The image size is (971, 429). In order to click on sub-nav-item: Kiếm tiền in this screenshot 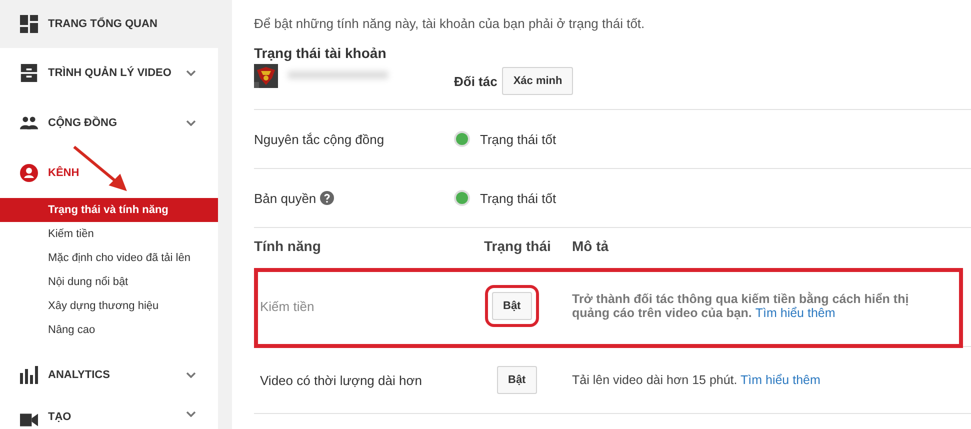, I will do `click(109, 234)`.